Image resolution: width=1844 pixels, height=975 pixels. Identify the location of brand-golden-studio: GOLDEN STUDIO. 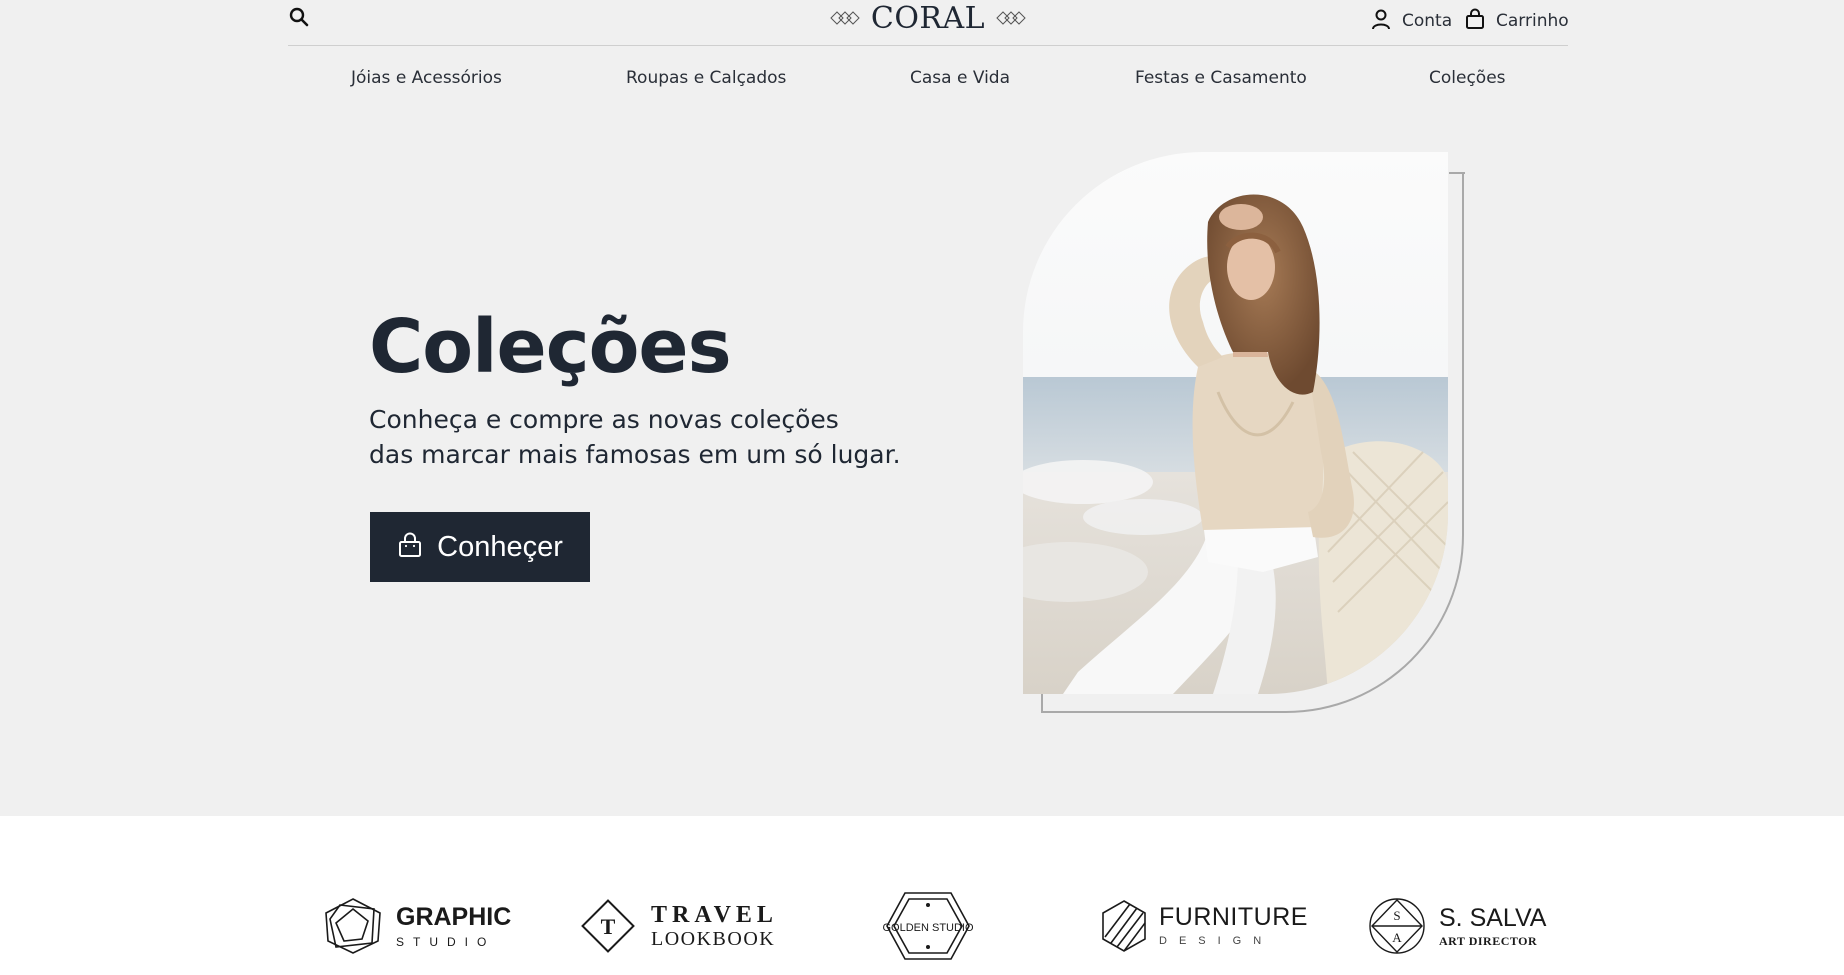
(928, 926).